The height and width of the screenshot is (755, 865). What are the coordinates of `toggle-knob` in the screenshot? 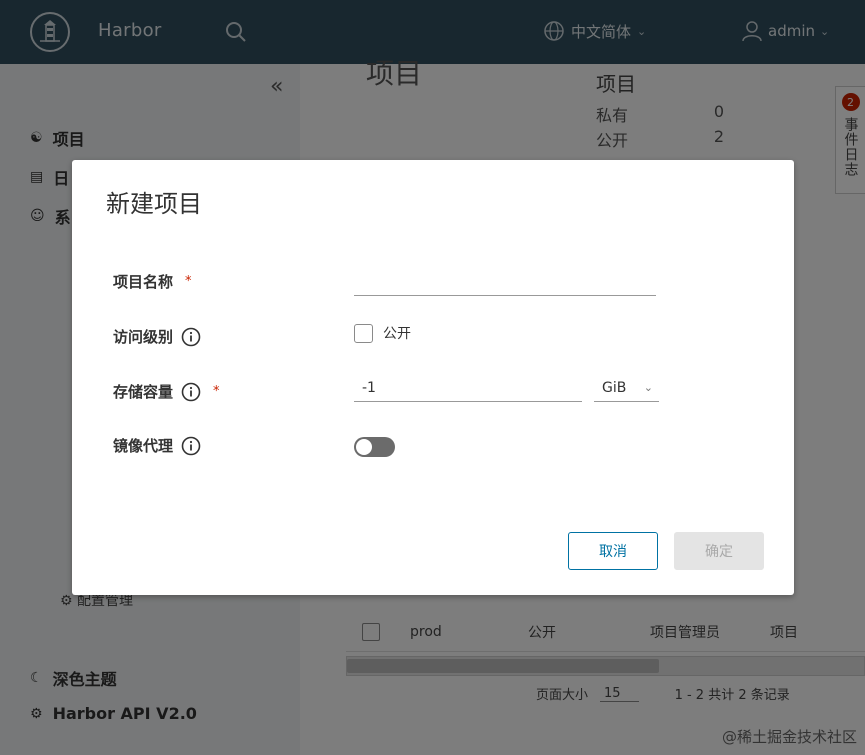 It's located at (364, 447).